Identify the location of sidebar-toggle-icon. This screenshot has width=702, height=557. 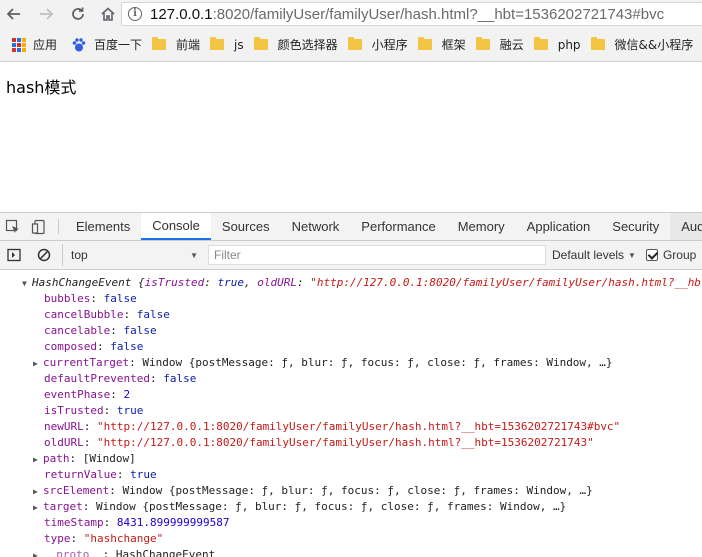
(14, 255).